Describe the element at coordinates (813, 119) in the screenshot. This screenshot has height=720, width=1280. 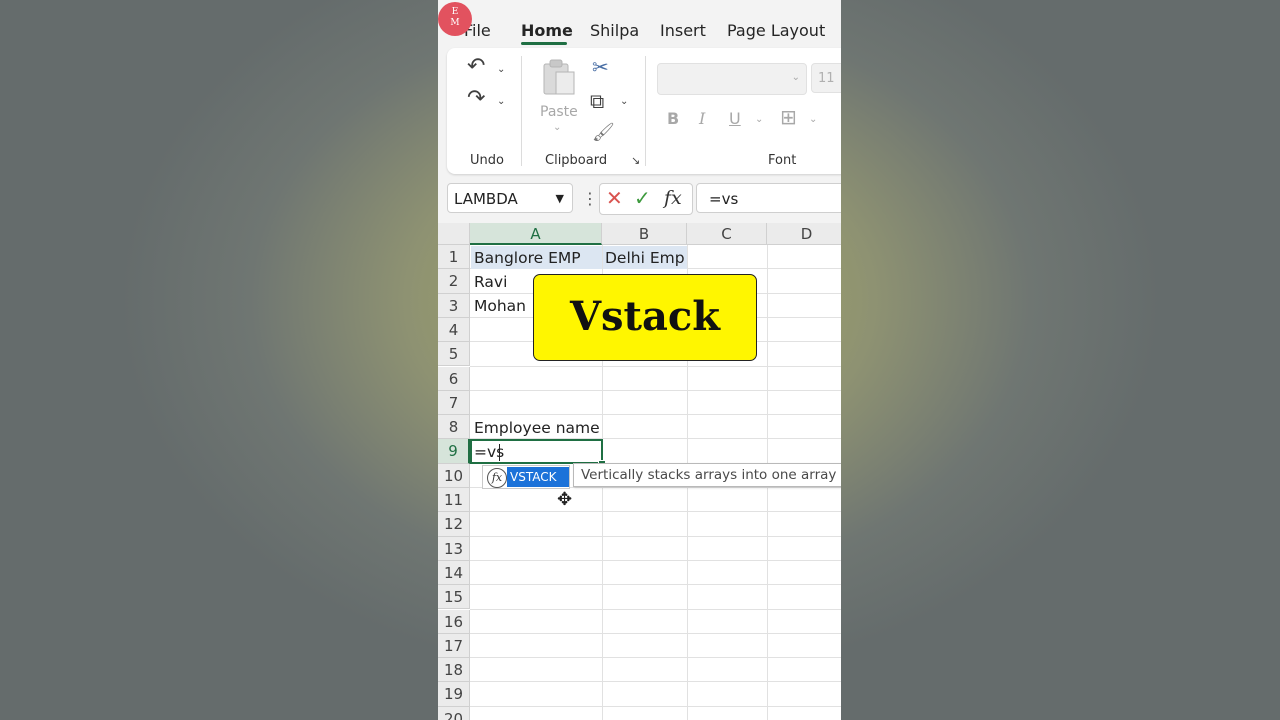
I see `borders-dropdown-icon: ⌄` at that location.